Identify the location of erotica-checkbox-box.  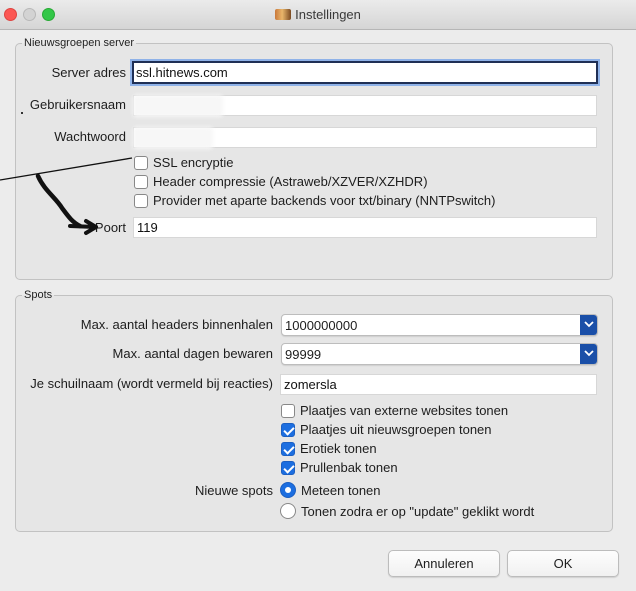
(288, 448).